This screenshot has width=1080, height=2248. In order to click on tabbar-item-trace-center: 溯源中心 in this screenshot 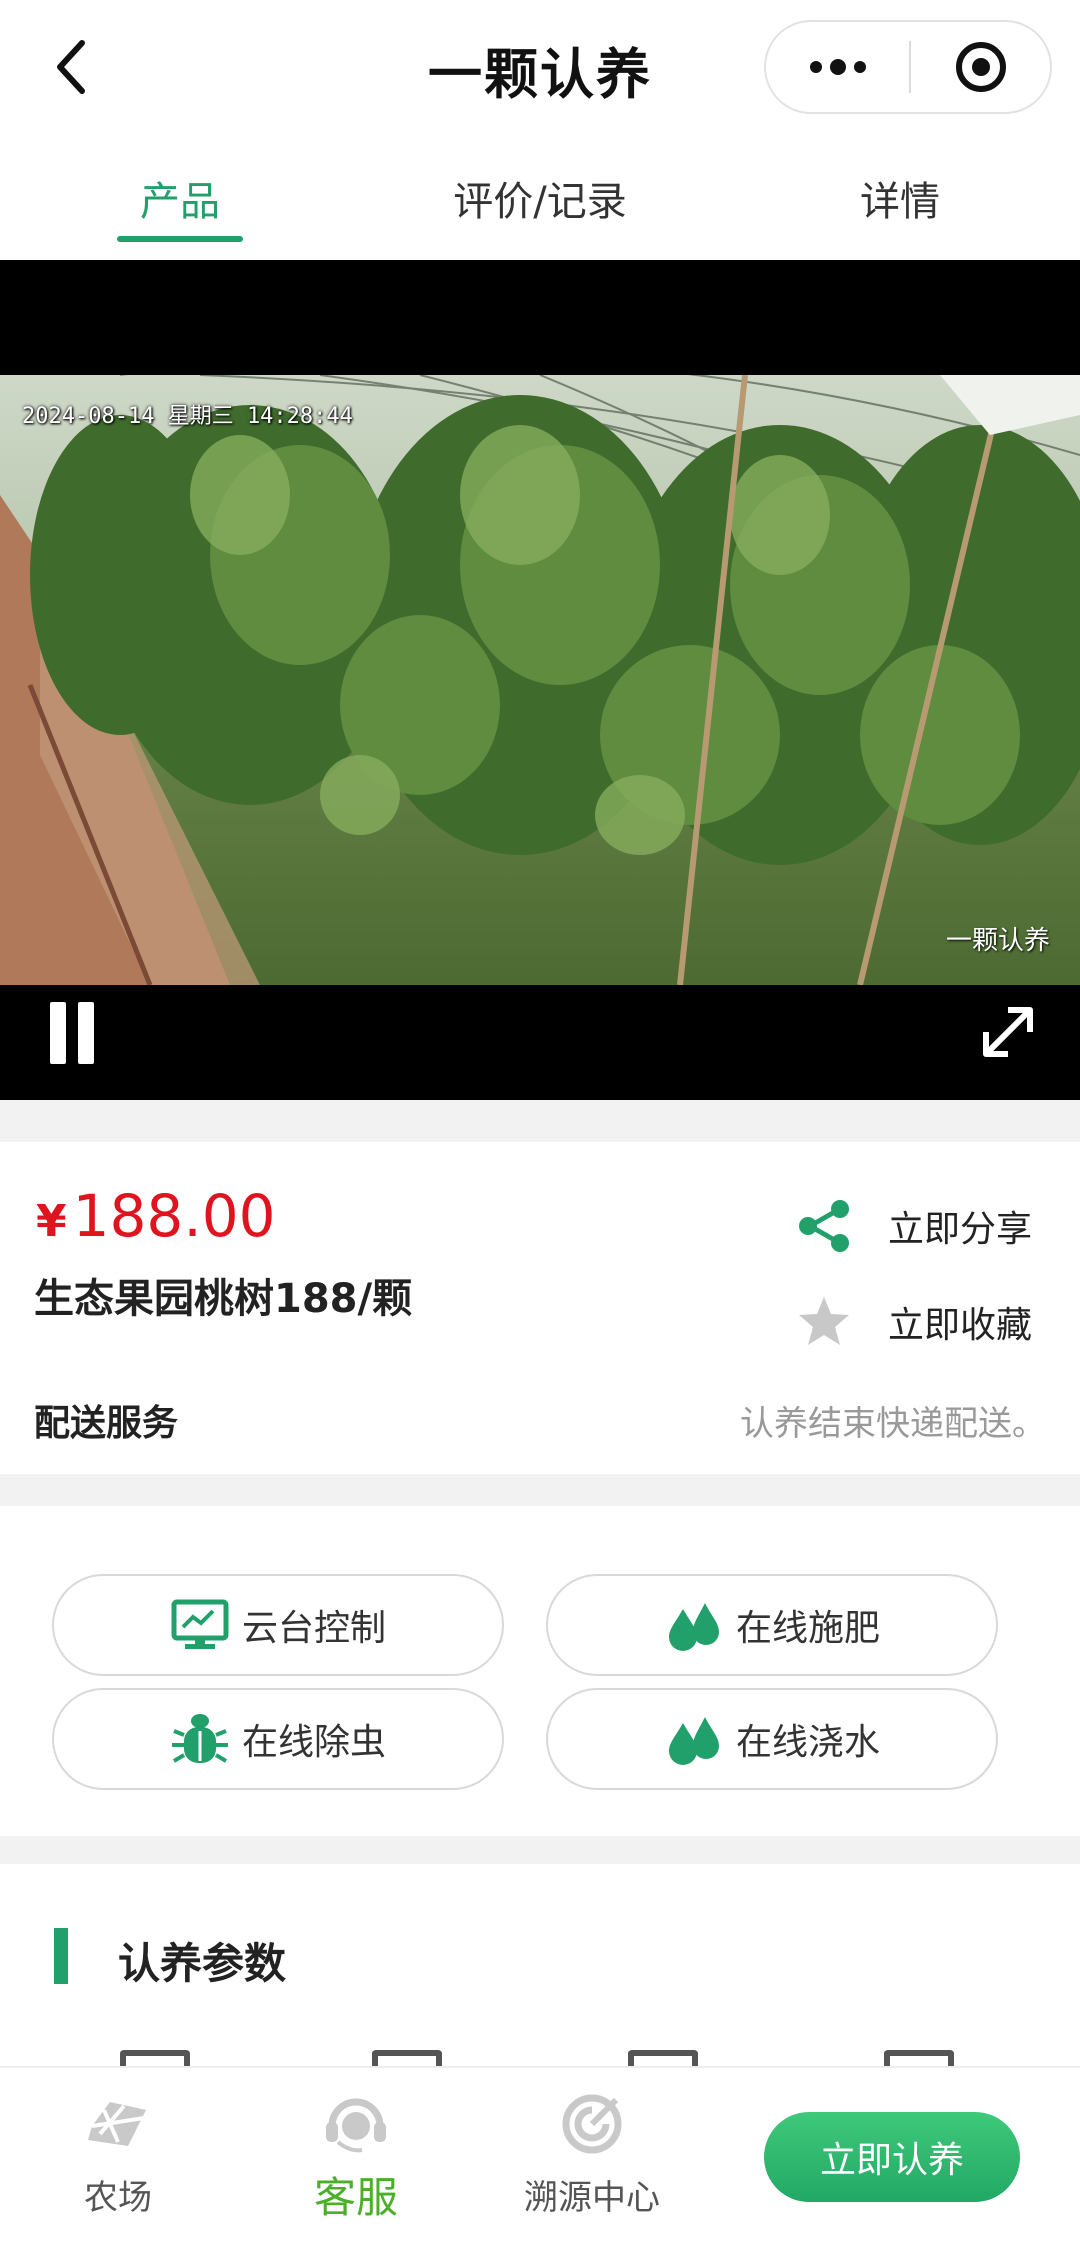, I will do `click(592, 2153)`.